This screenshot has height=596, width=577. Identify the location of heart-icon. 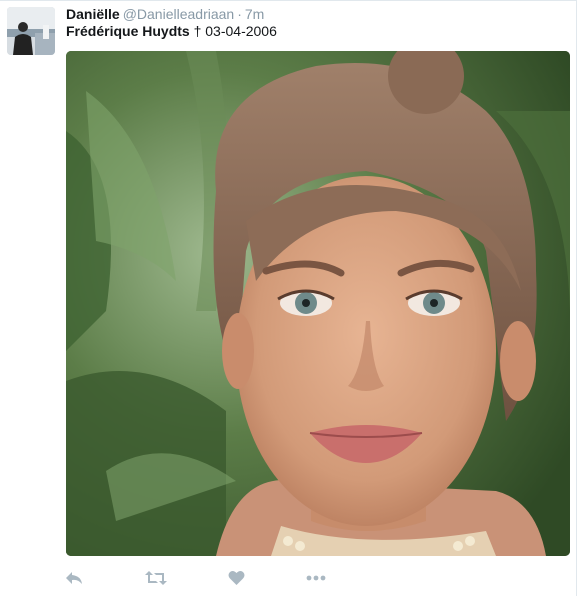
(236, 577).